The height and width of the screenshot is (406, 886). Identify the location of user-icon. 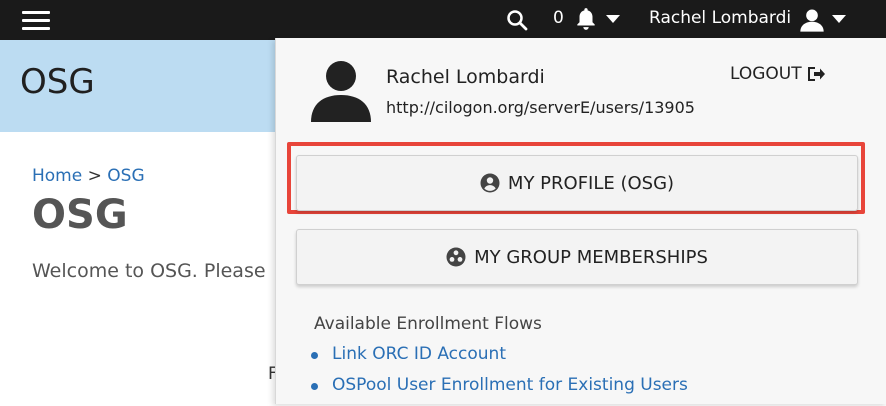
(812, 20).